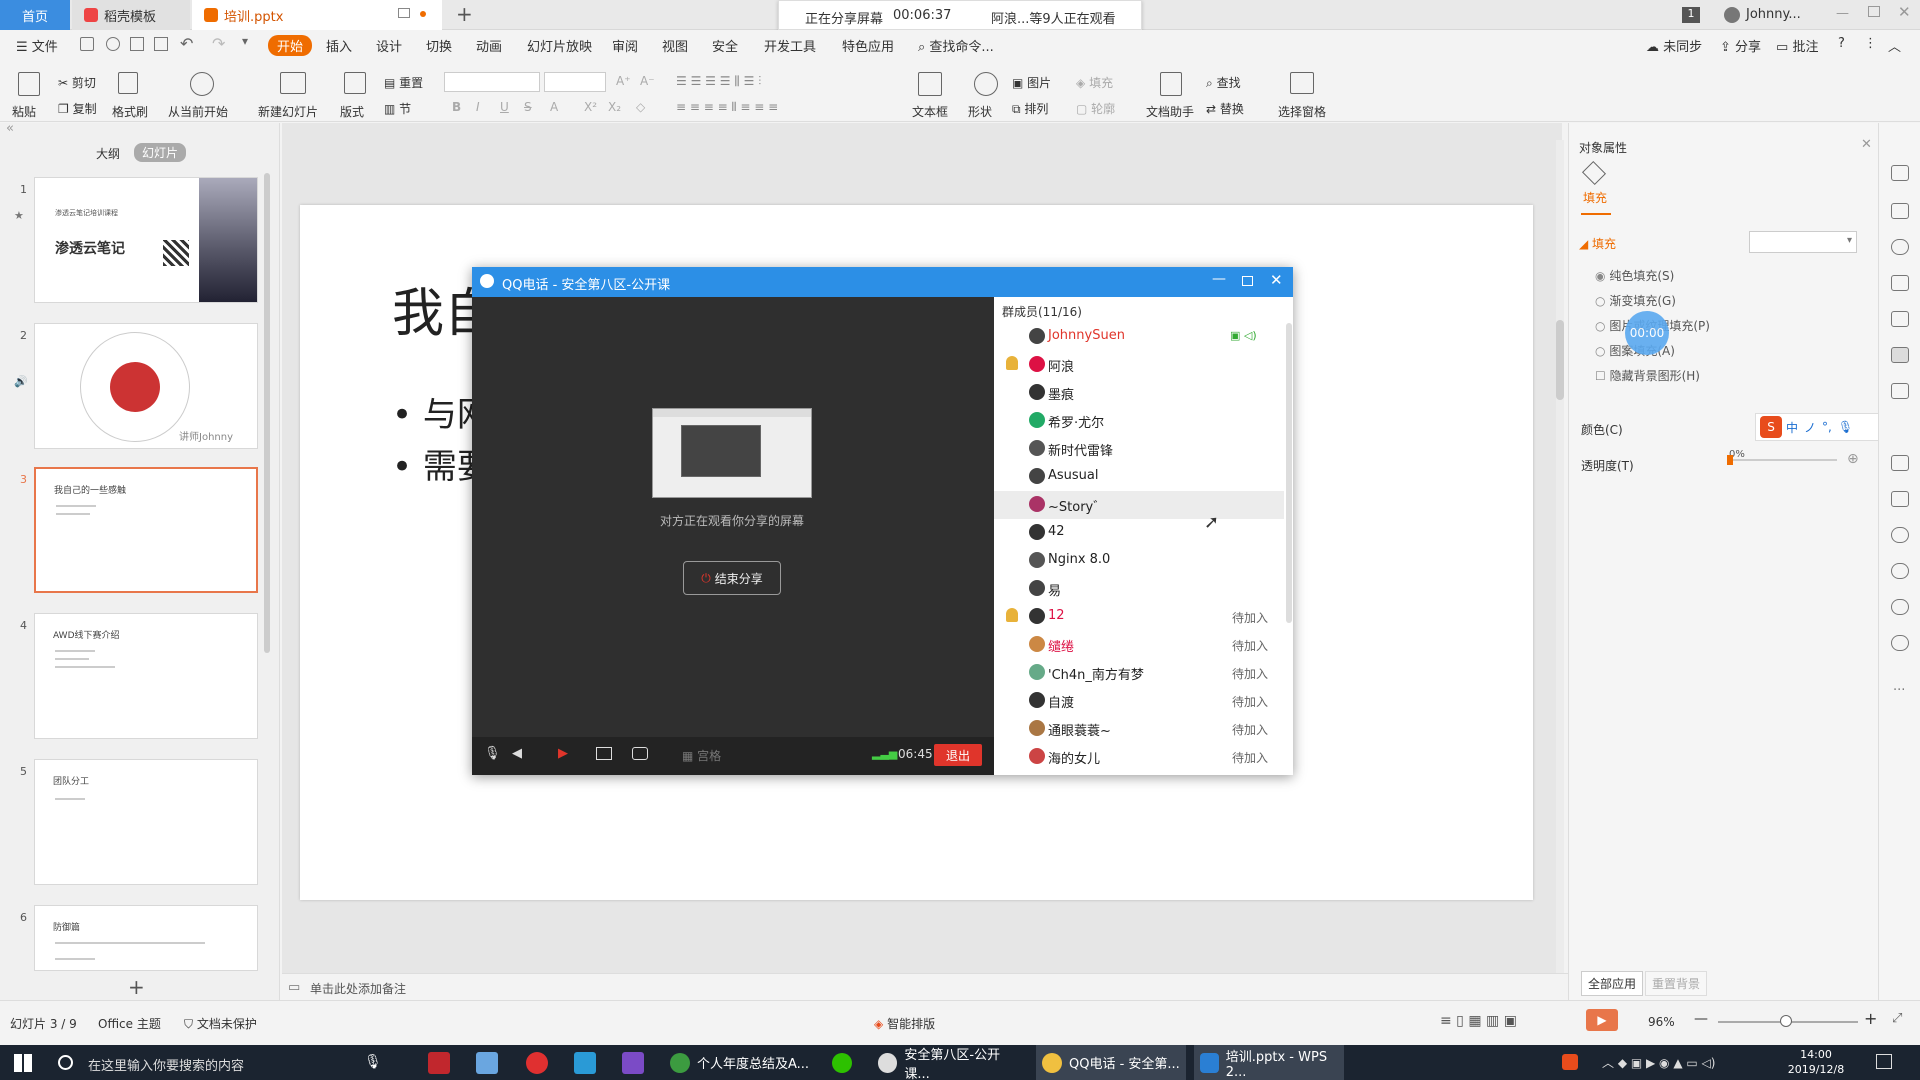 Image resolution: width=1920 pixels, height=1080 pixels. I want to click on paste-icon, so click(29, 84).